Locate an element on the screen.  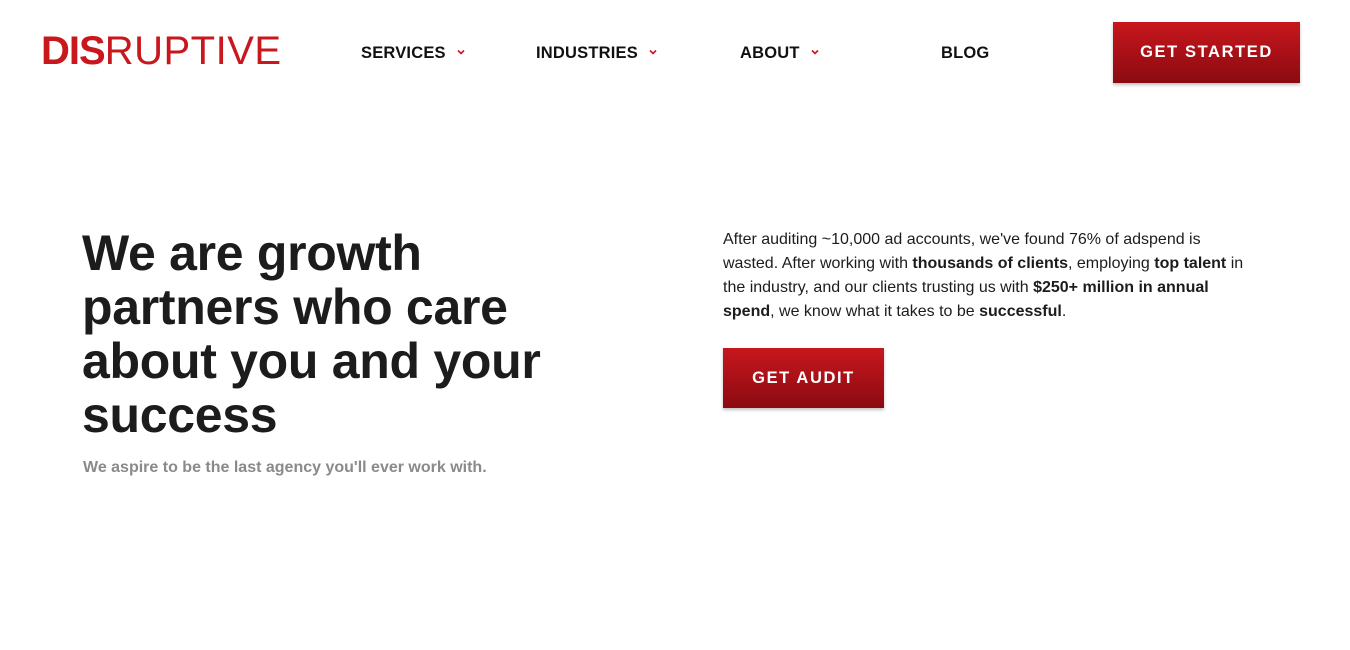
nav-item-industries: INDUSTRIES is located at coordinates (597, 53).